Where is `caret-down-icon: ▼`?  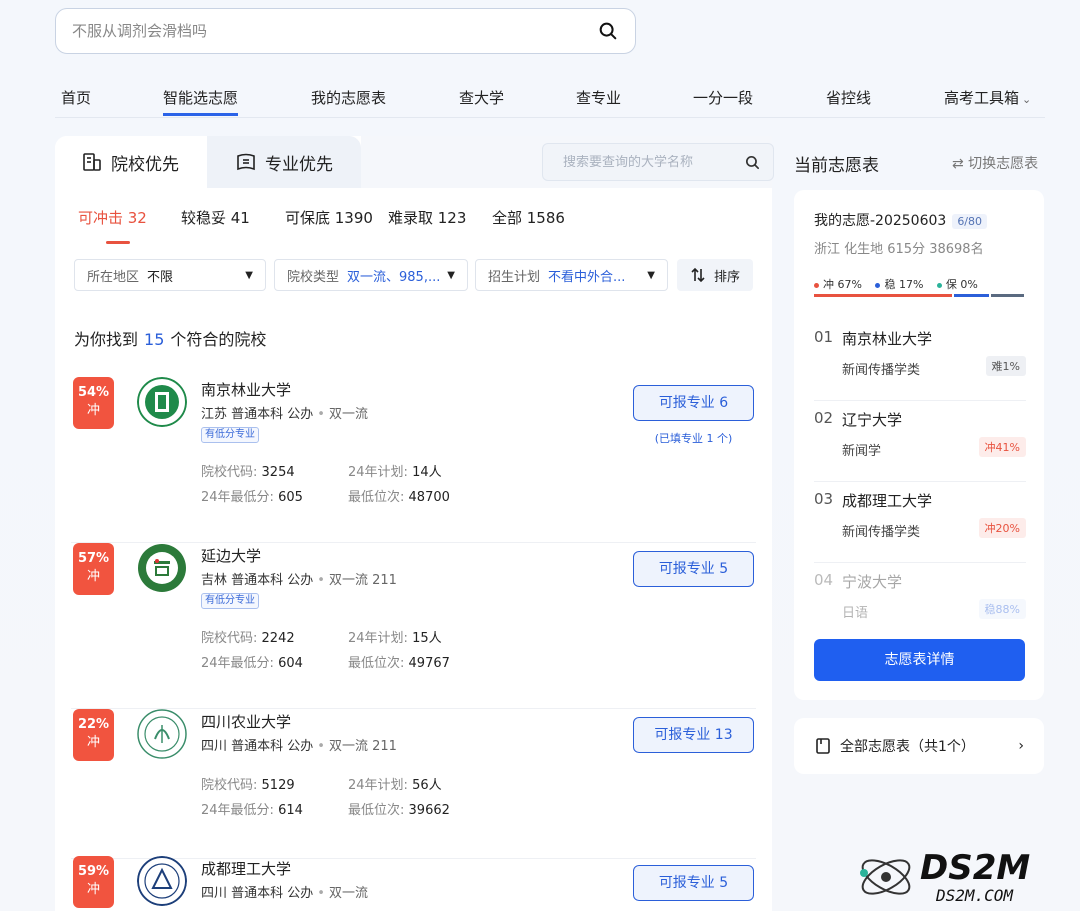
caret-down-icon: ▼ is located at coordinates (451, 275).